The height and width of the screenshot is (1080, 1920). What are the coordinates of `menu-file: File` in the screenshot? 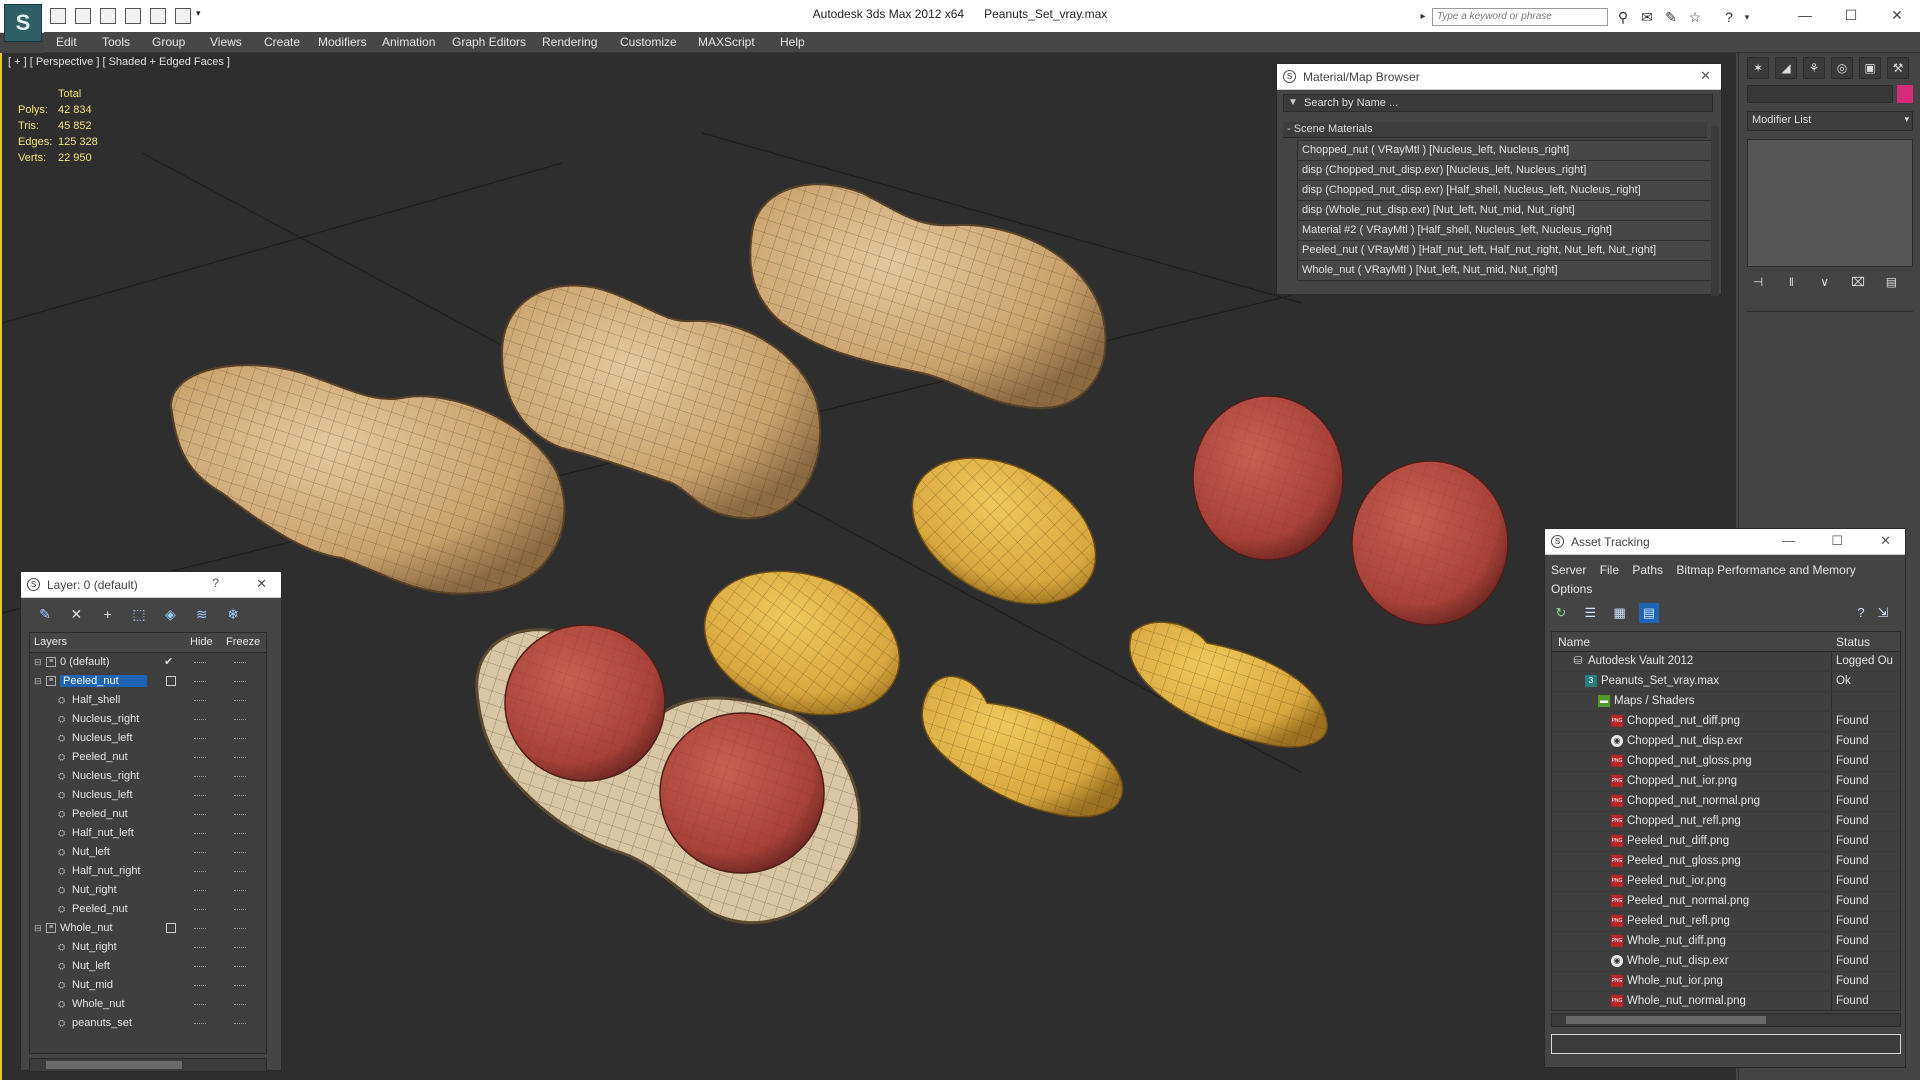 It's located at (1609, 570).